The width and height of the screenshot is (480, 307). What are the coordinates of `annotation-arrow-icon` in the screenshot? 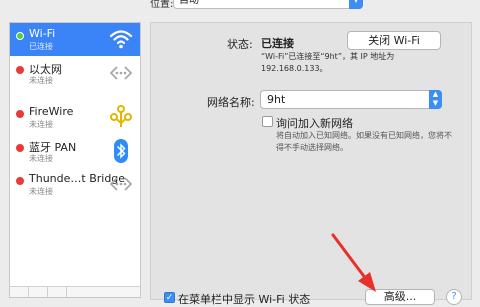 It's located at (353, 262).